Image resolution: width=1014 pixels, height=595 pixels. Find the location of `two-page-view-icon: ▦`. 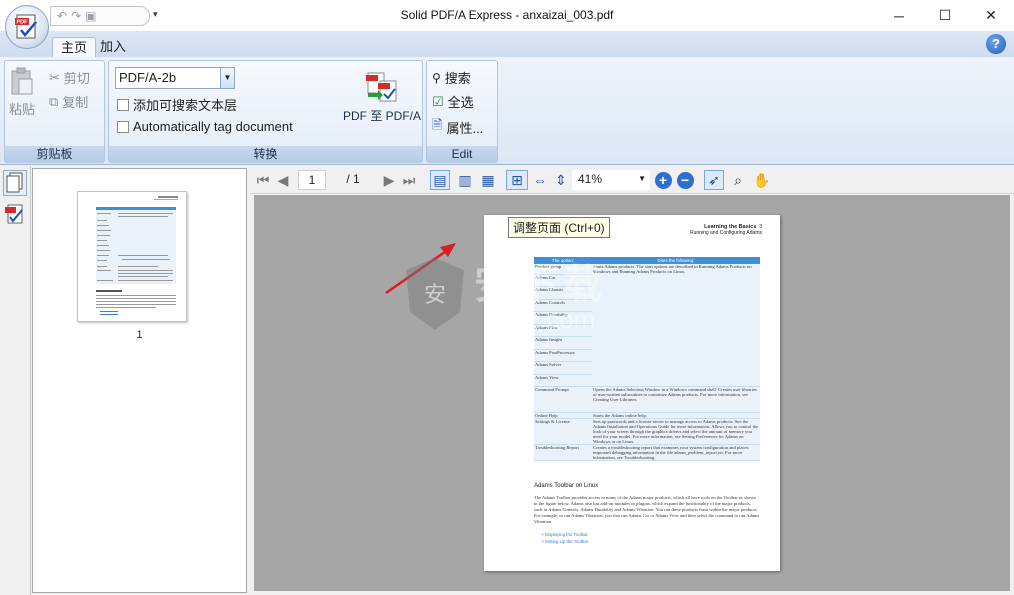

two-page-view-icon: ▦ is located at coordinates (488, 180).